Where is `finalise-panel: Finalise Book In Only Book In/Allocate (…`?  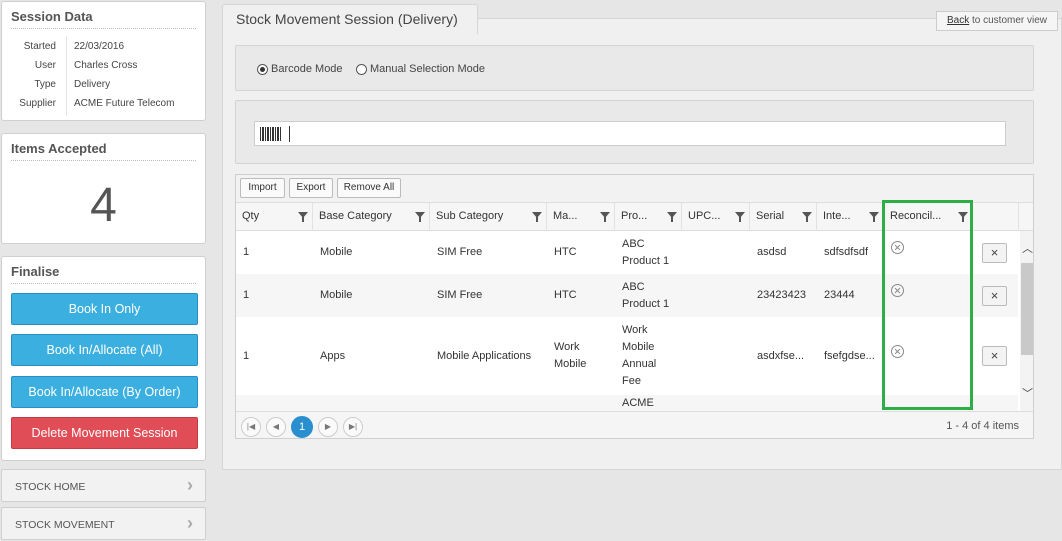 finalise-panel: Finalise Book In Only Book In/Allocate (… is located at coordinates (103, 358).